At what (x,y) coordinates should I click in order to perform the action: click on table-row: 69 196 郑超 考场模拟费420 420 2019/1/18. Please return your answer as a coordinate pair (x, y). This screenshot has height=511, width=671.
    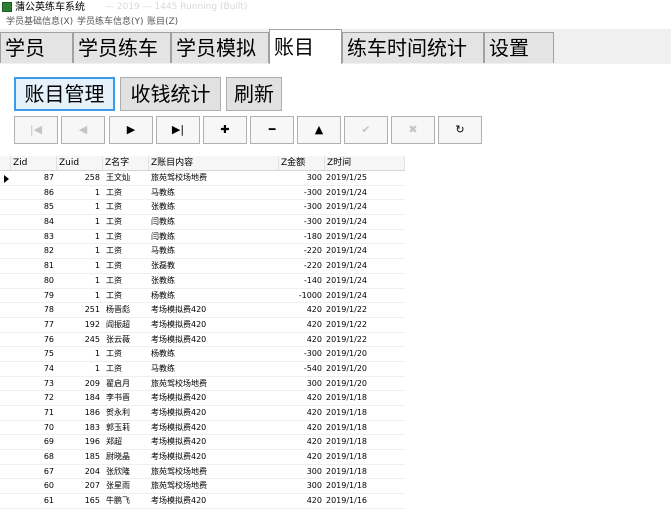
    Looking at the image, I should click on (202, 443).